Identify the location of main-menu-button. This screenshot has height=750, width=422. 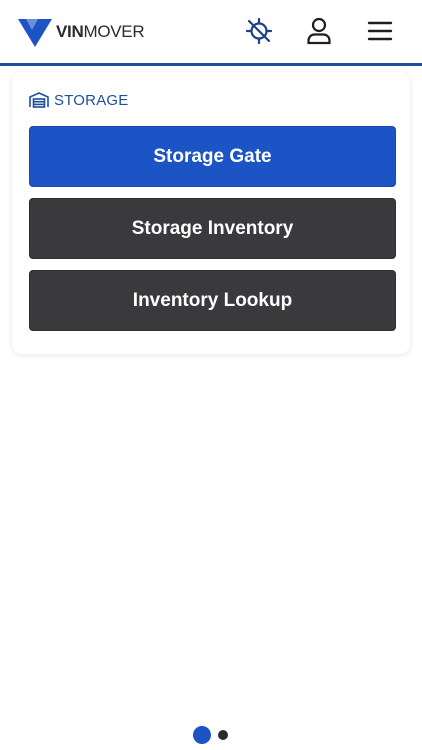
(380, 31).